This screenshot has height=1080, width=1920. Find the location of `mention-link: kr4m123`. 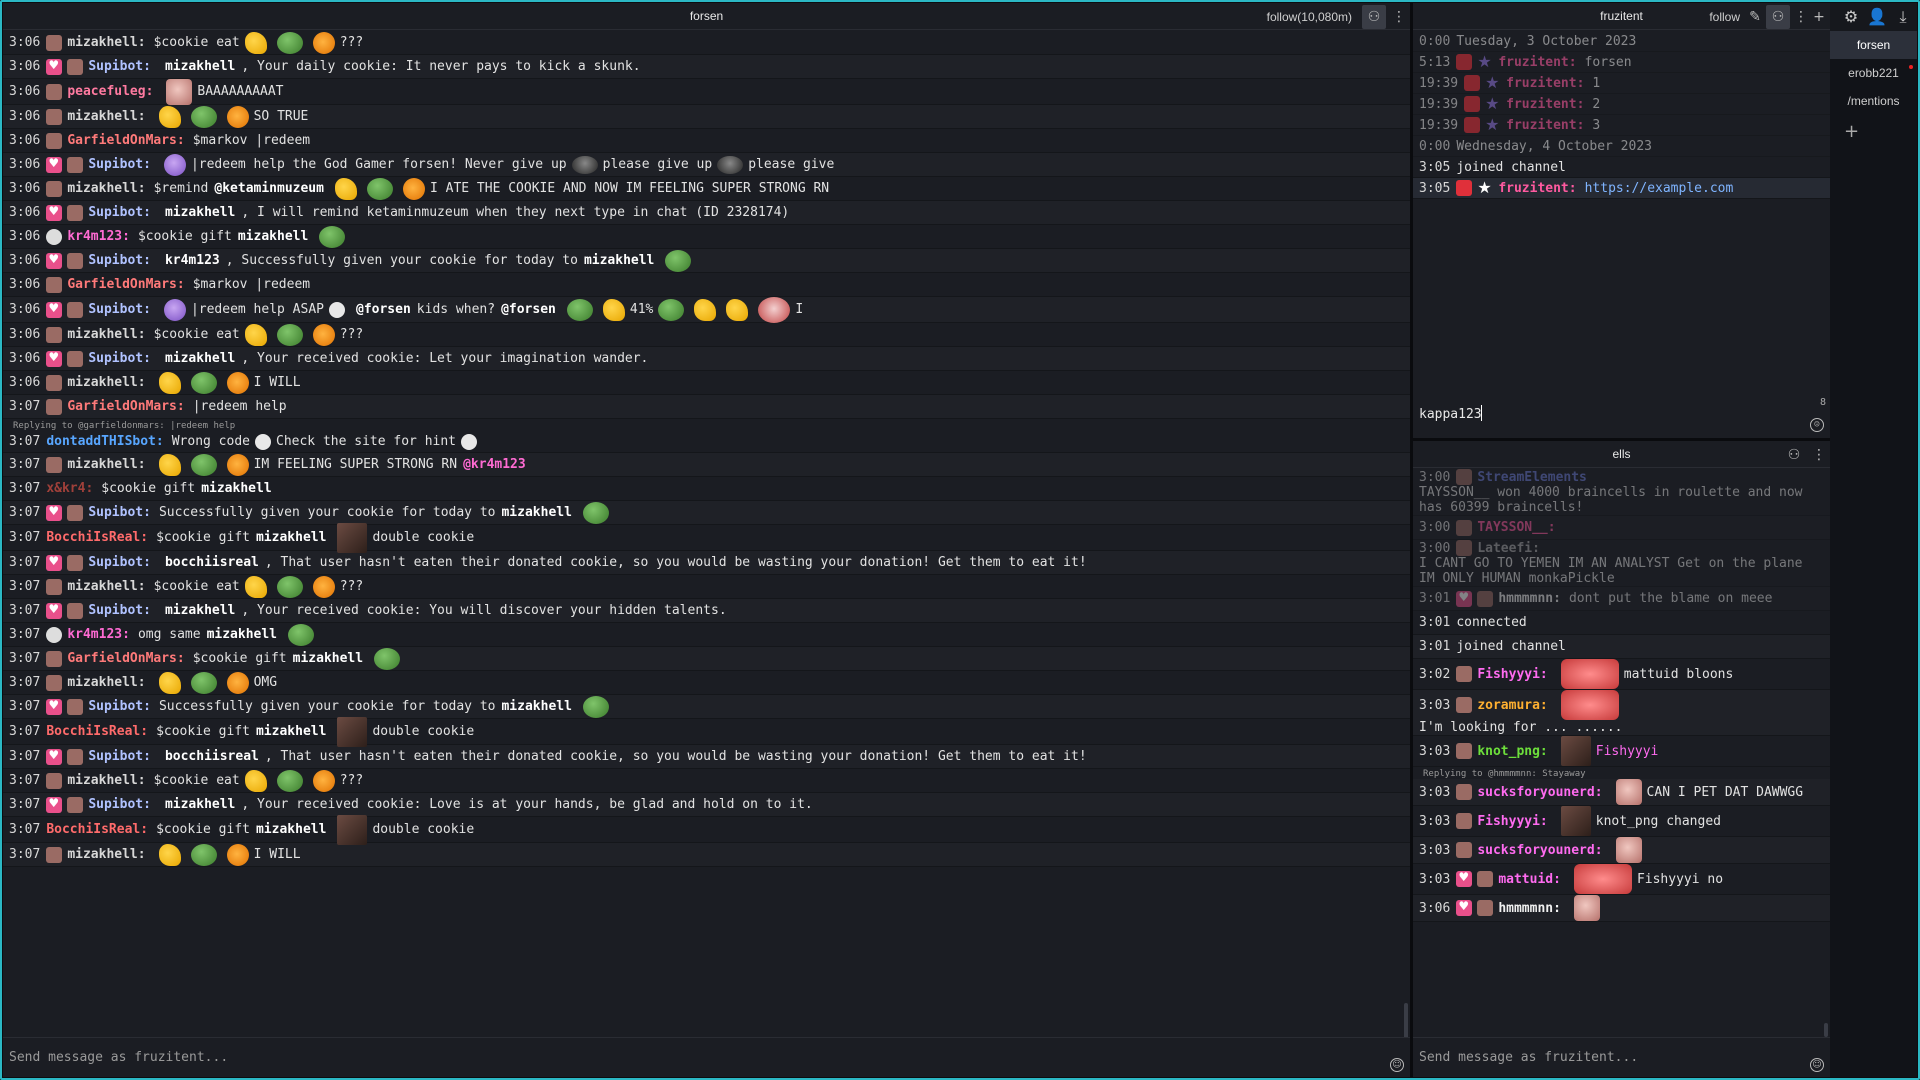

mention-link: kr4m123 is located at coordinates (192, 260).